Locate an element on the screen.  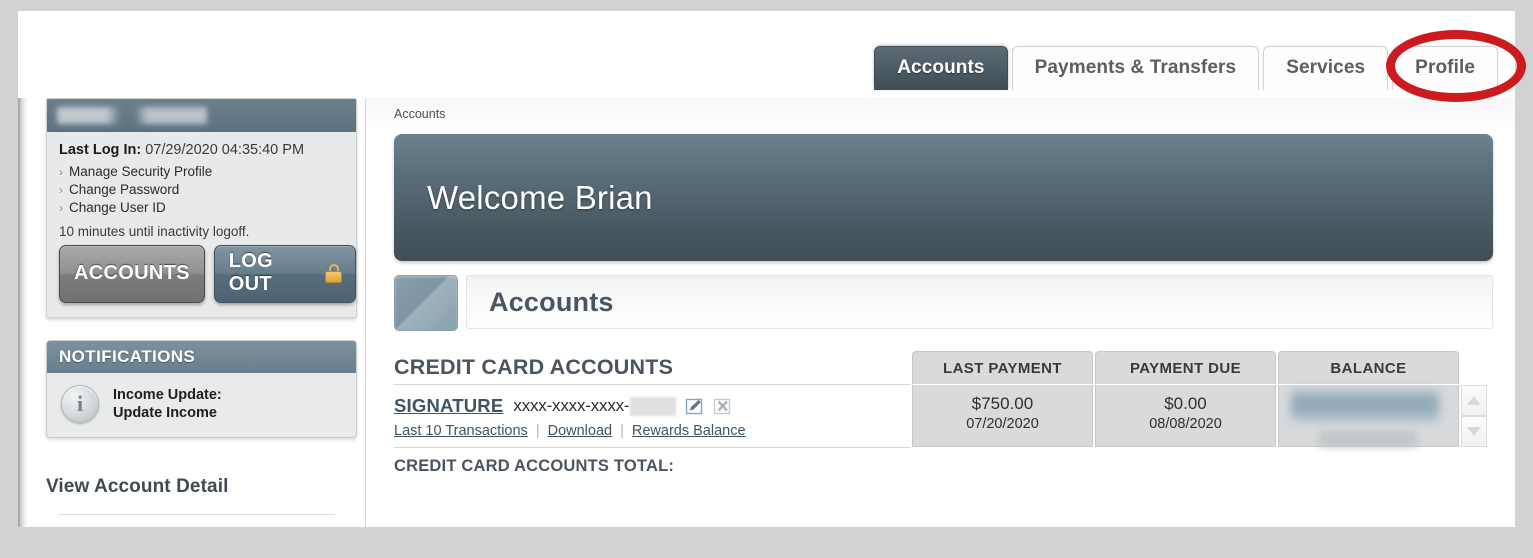
sidebar-link-change-password: › Change Password is located at coordinates (207, 190).